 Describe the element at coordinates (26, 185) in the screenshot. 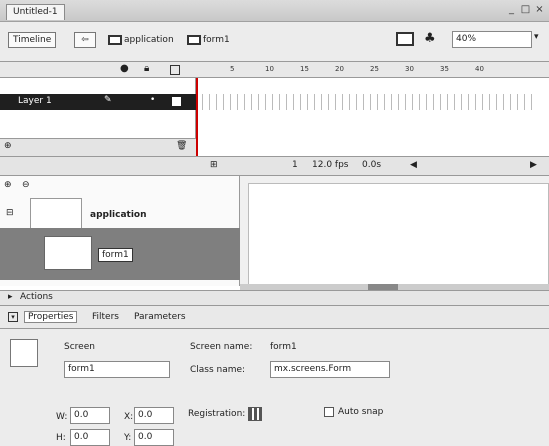

I see `remove-screen-icon: ⊖` at that location.